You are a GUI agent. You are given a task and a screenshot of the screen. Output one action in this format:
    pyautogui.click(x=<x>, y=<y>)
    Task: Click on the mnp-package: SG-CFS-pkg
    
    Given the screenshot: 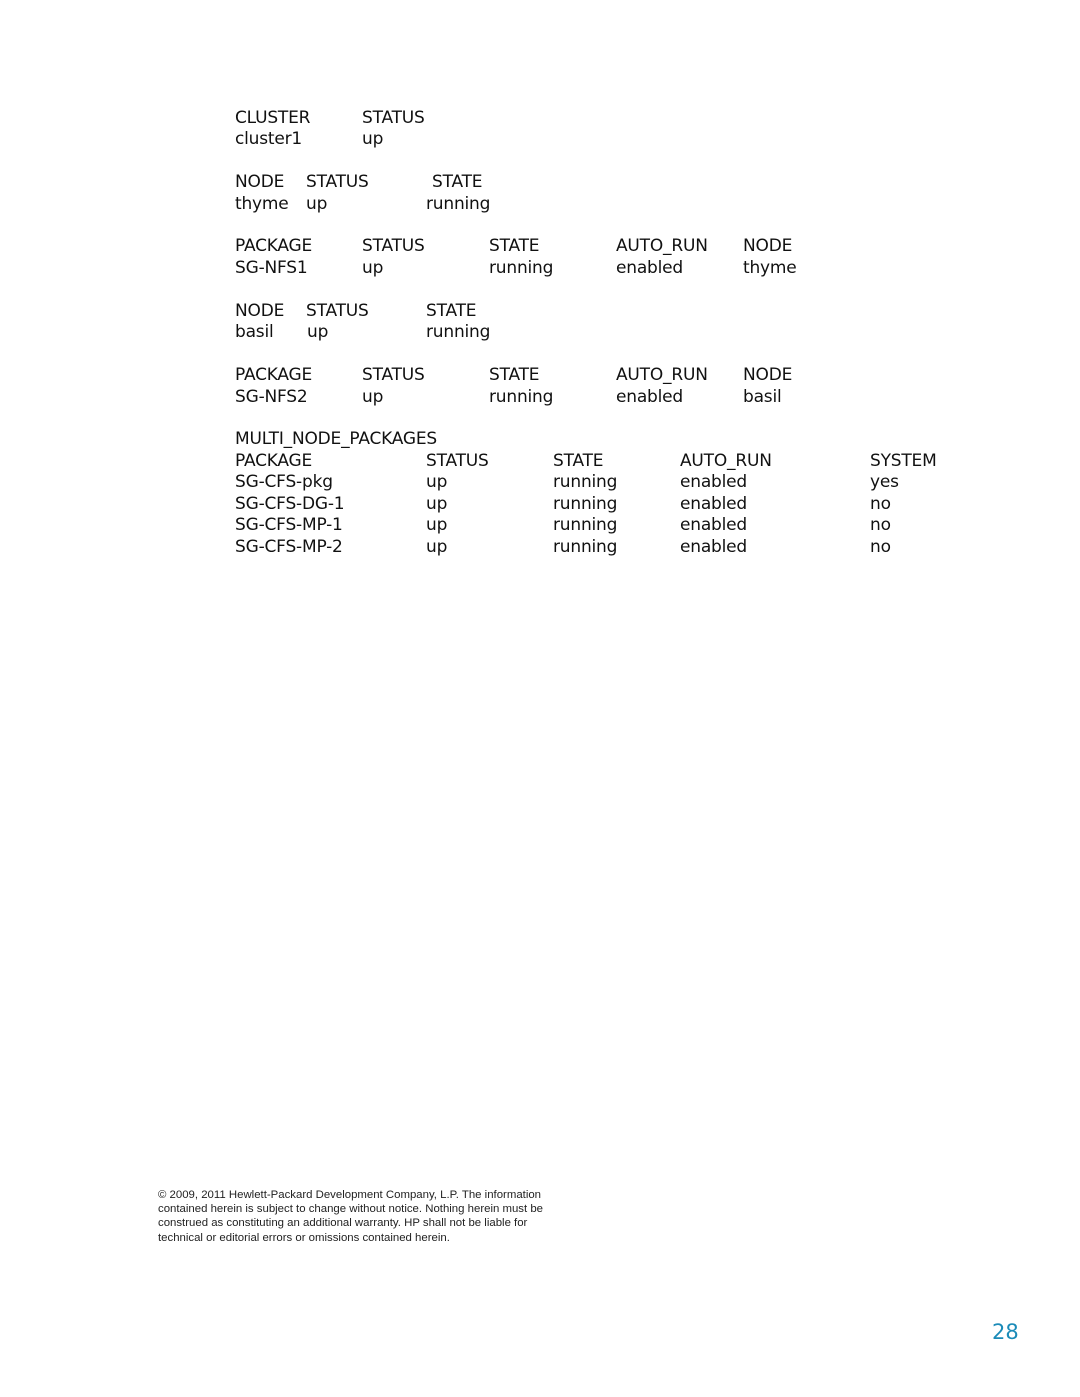 What is the action you would take?
    pyautogui.click(x=284, y=482)
    